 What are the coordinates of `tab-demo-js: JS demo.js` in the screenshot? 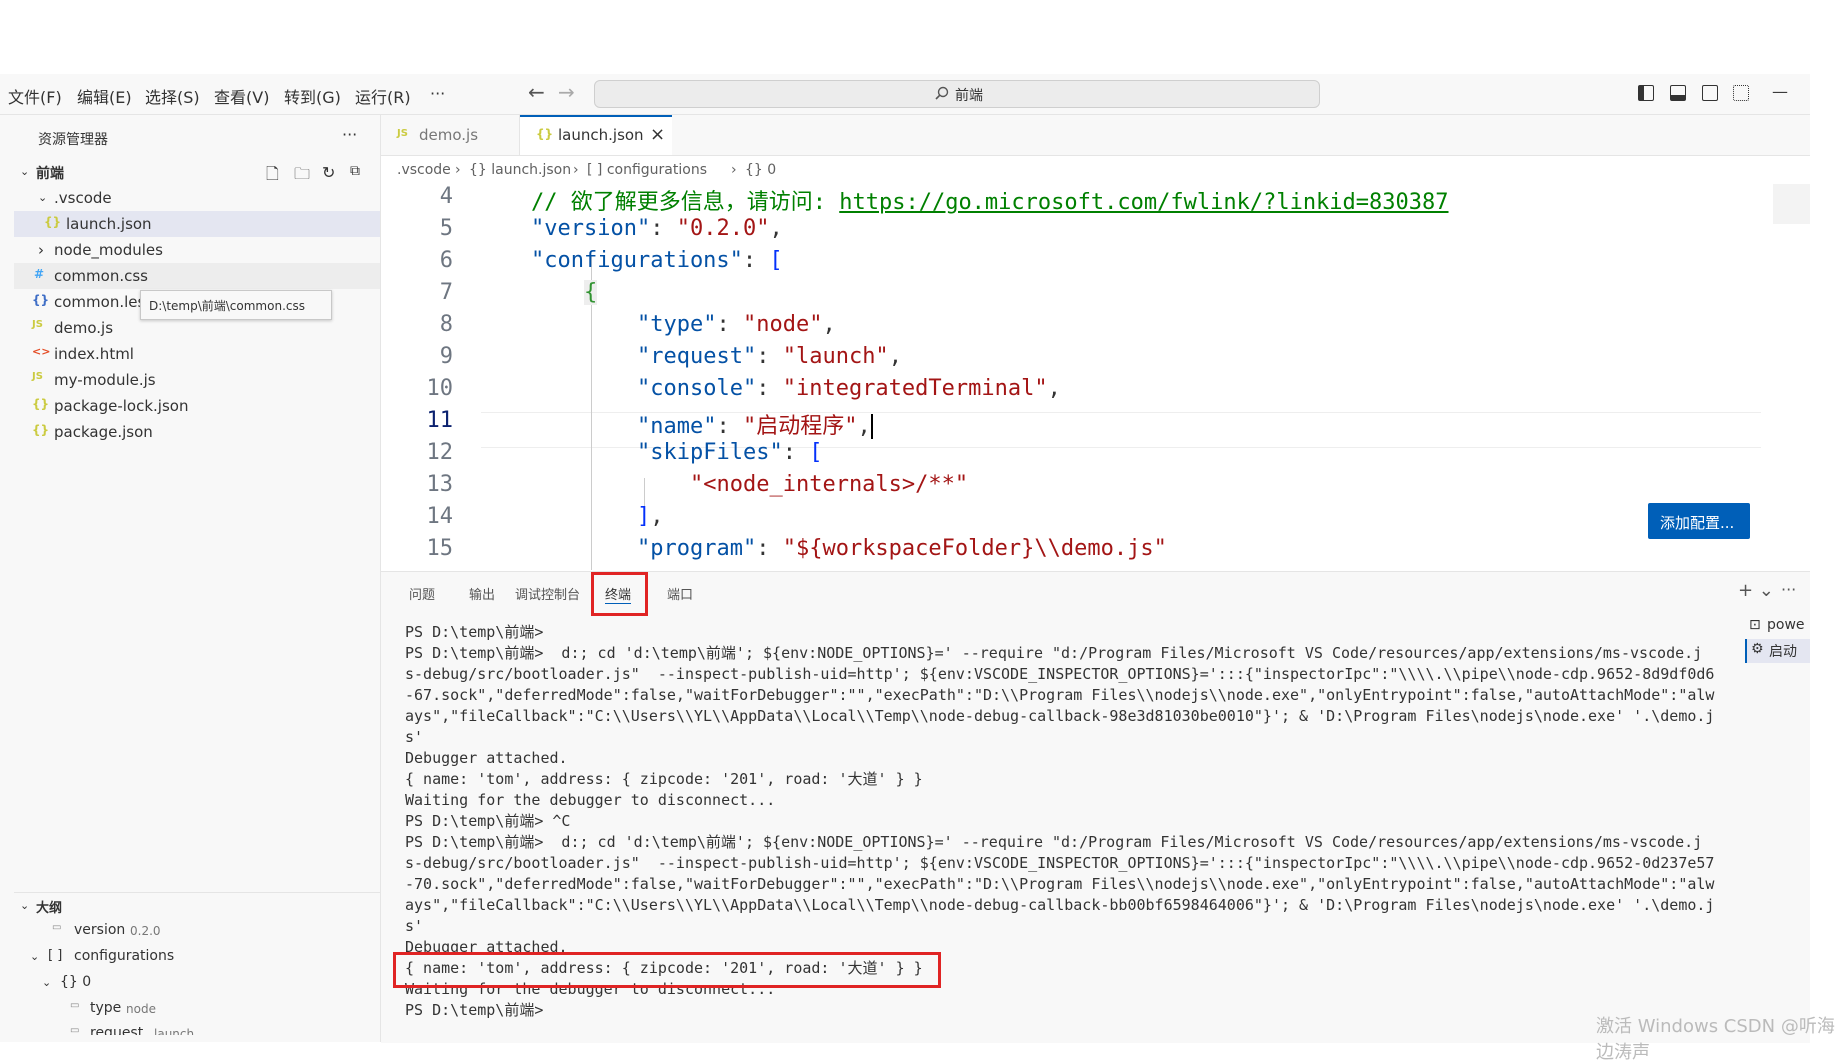 It's located at (450, 135).